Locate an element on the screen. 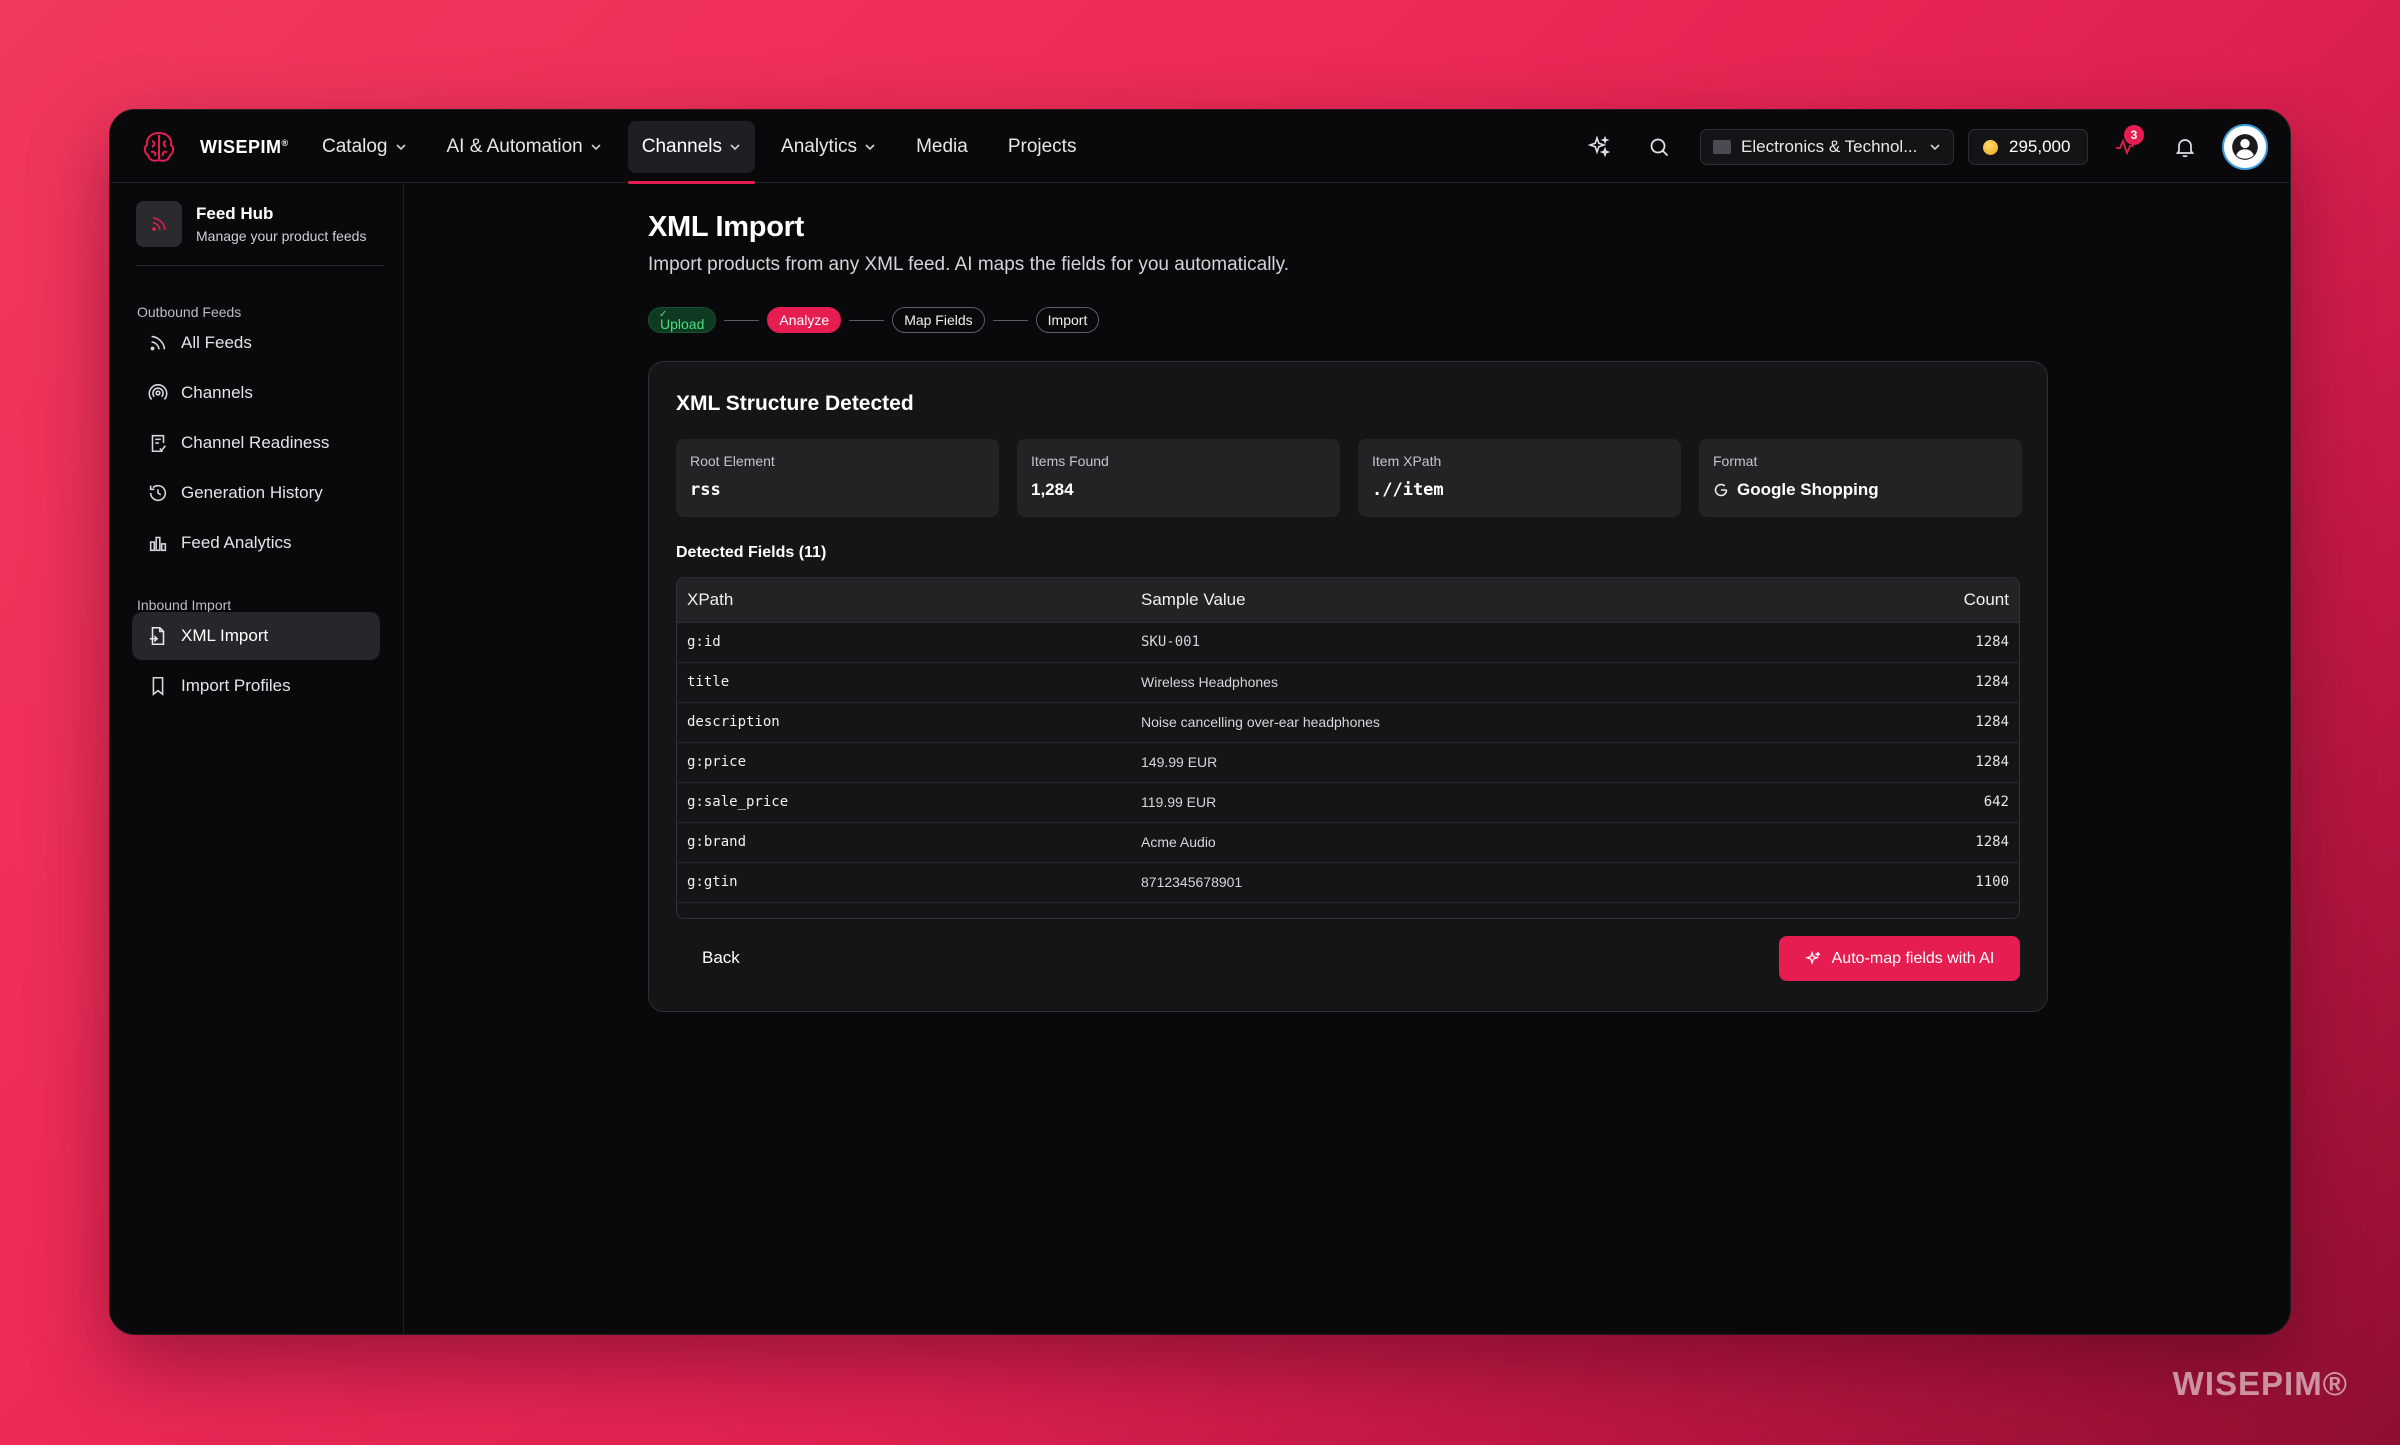 The height and width of the screenshot is (1445, 2400). card-title: XML Structure Detected is located at coordinates (795, 403).